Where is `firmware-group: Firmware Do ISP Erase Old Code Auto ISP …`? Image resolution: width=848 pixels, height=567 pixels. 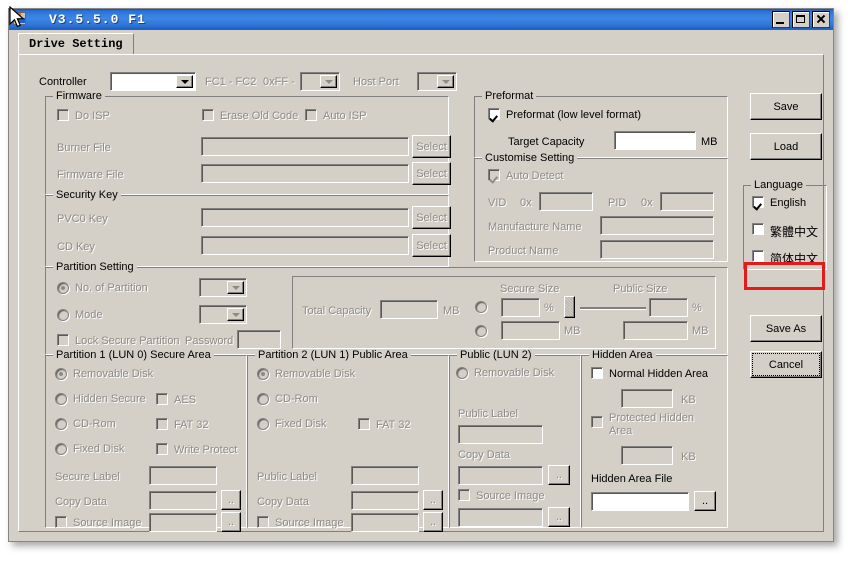
firmware-group: Firmware Do ISP Erase Old Code Auto ISP … is located at coordinates (248, 142).